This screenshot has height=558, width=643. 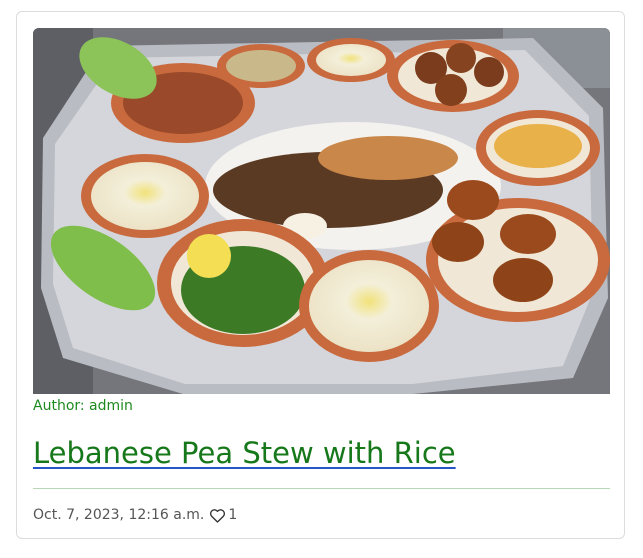 What do you see at coordinates (218, 515) in the screenshot?
I see `heart-outline-icon` at bounding box center [218, 515].